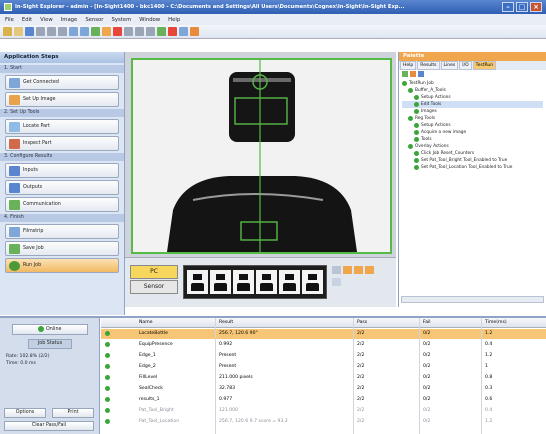 This screenshot has width=546, height=434. What do you see at coordinates (121, 20) in the screenshot?
I see `menu-system: System` at bounding box center [121, 20].